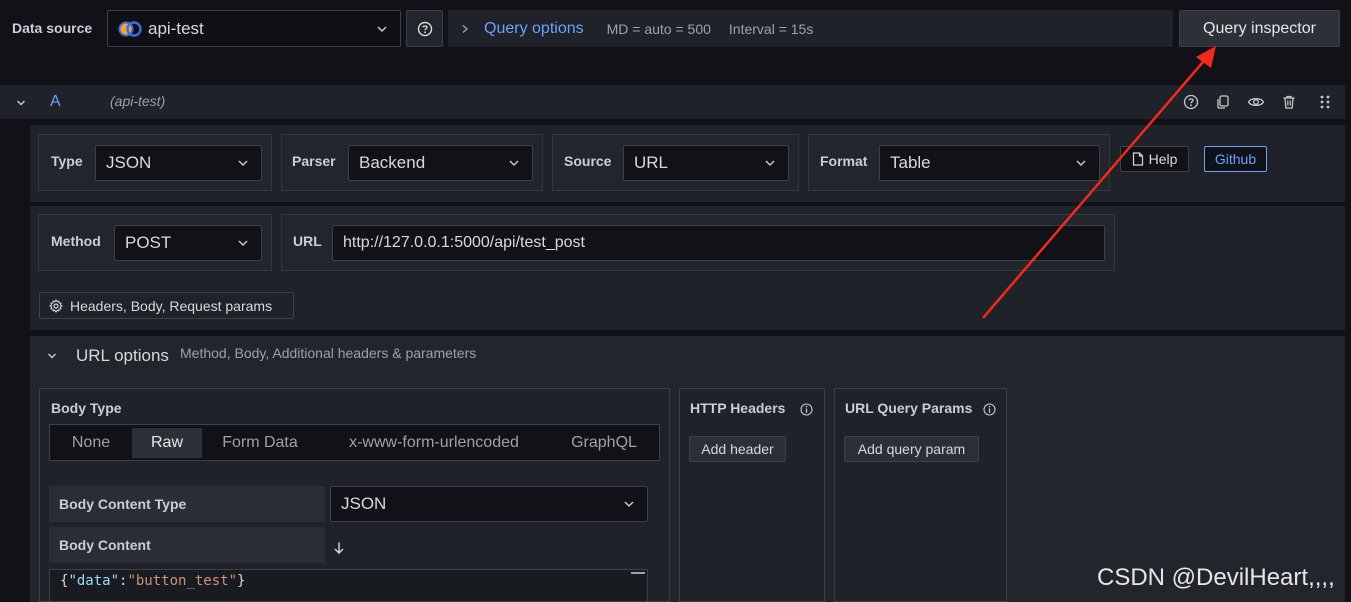 Image resolution: width=1351 pixels, height=602 pixels. What do you see at coordinates (176, 28) in the screenshot?
I see `data-source-value: api-test` at bounding box center [176, 28].